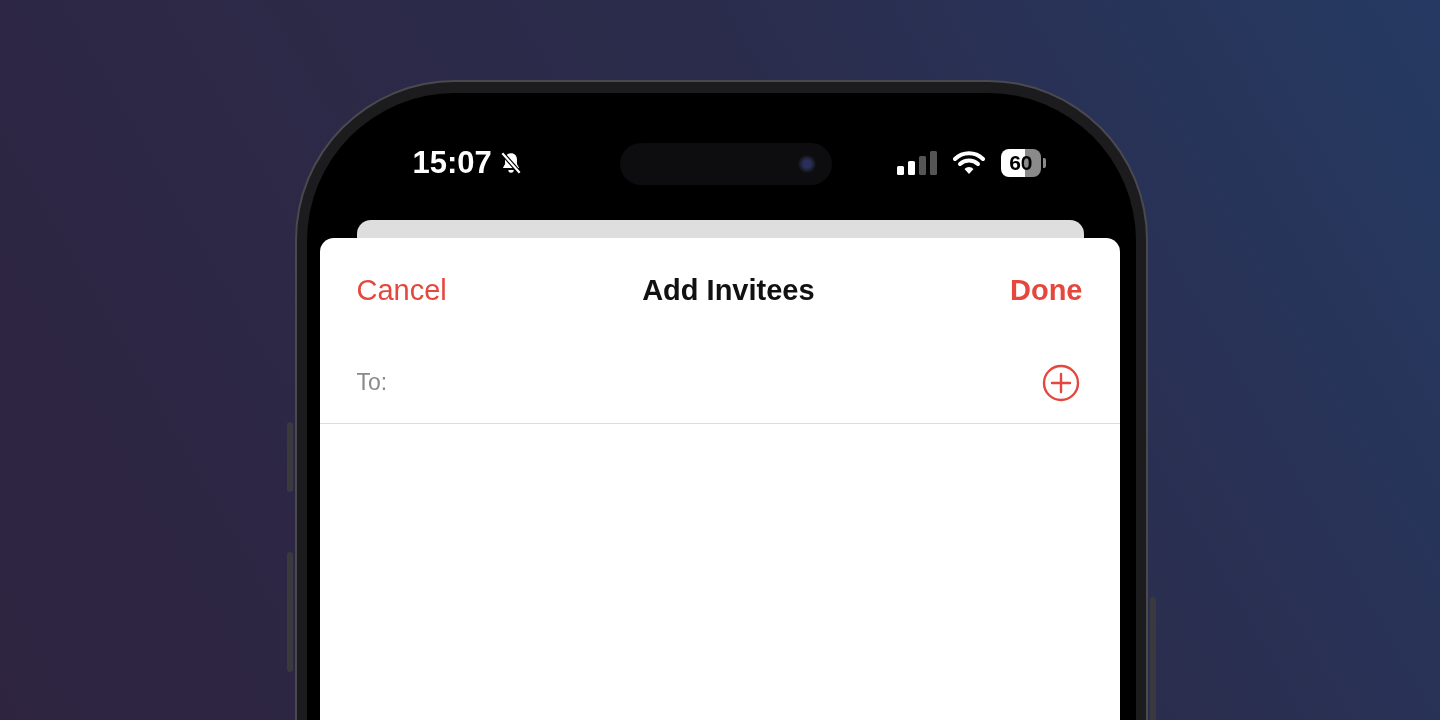  What do you see at coordinates (372, 382) in the screenshot?
I see `to-label: To:` at bounding box center [372, 382].